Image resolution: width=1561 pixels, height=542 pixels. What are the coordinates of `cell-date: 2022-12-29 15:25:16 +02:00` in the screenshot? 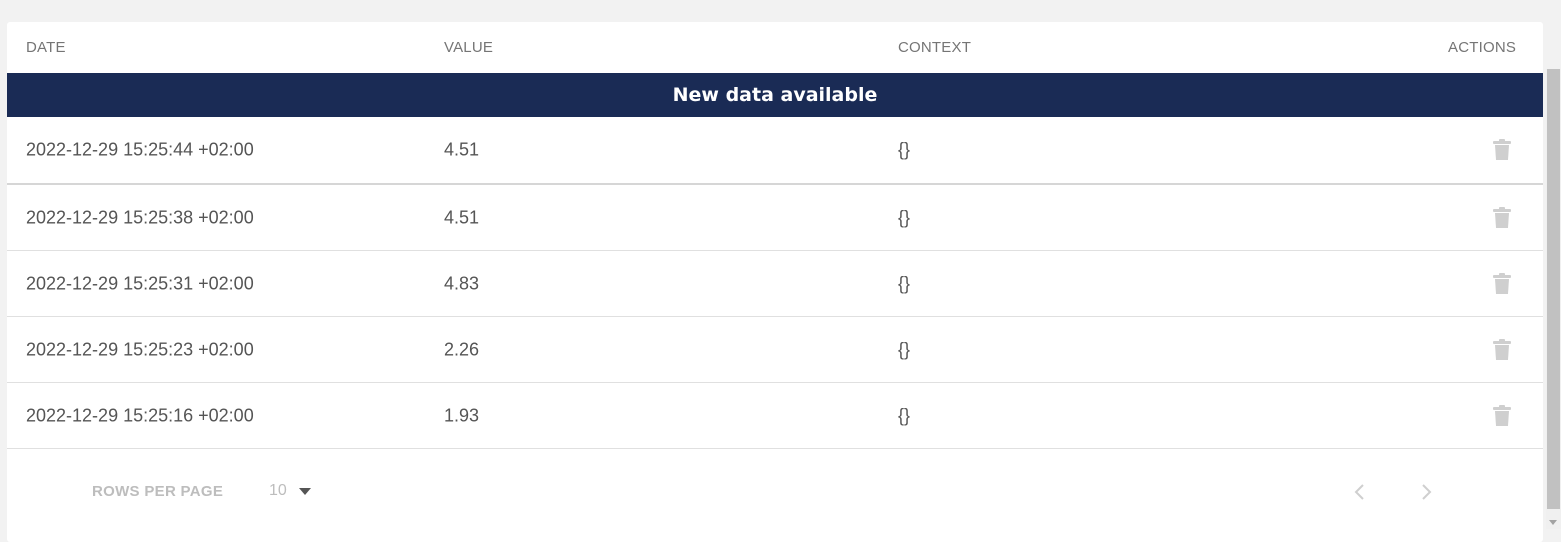 It's located at (140, 415).